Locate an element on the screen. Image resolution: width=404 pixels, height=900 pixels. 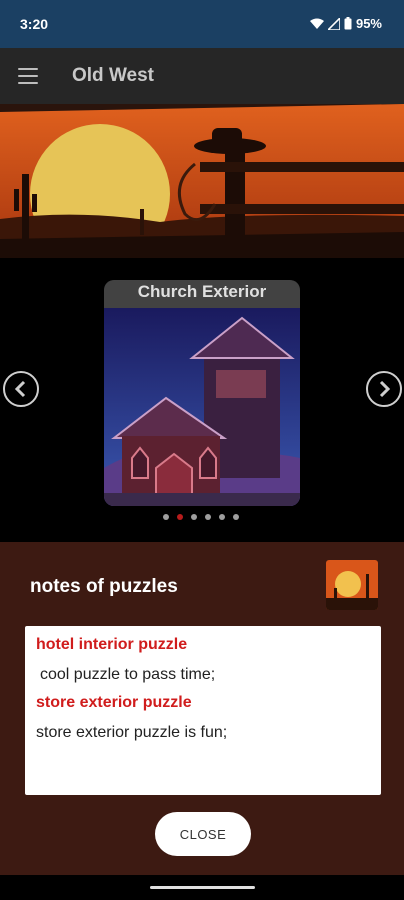
home-indicator is located at coordinates (202, 887).